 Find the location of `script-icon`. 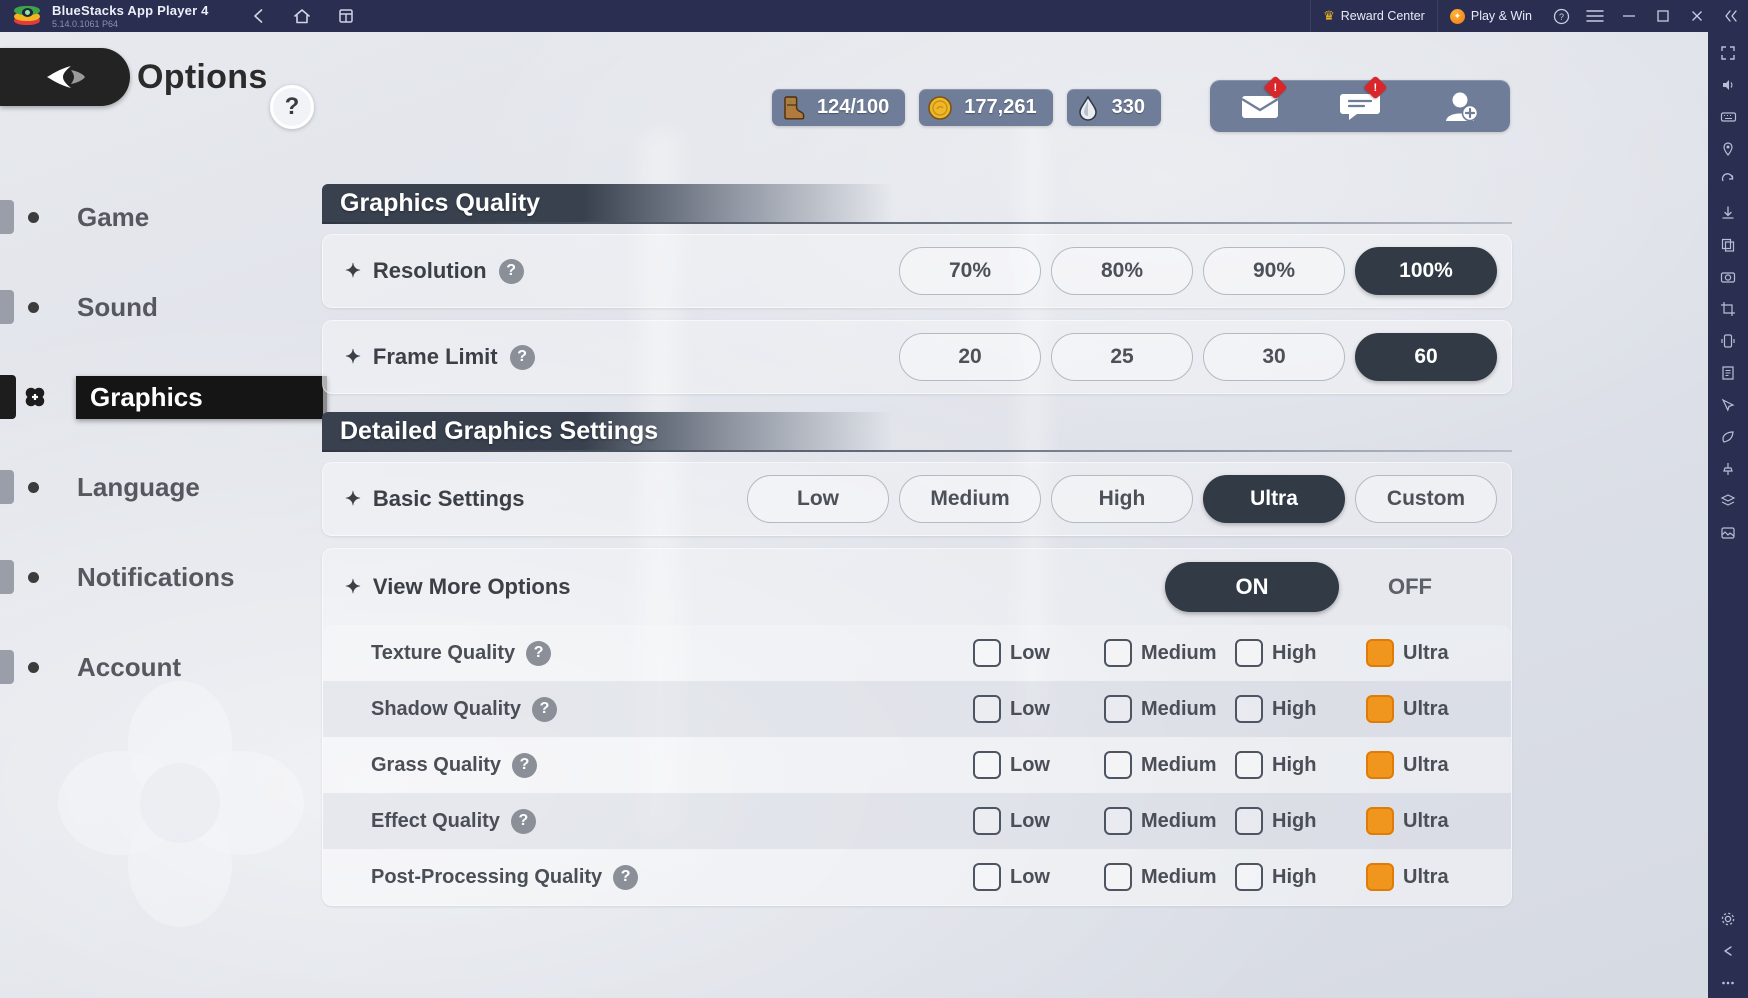

script-icon is located at coordinates (1728, 373).